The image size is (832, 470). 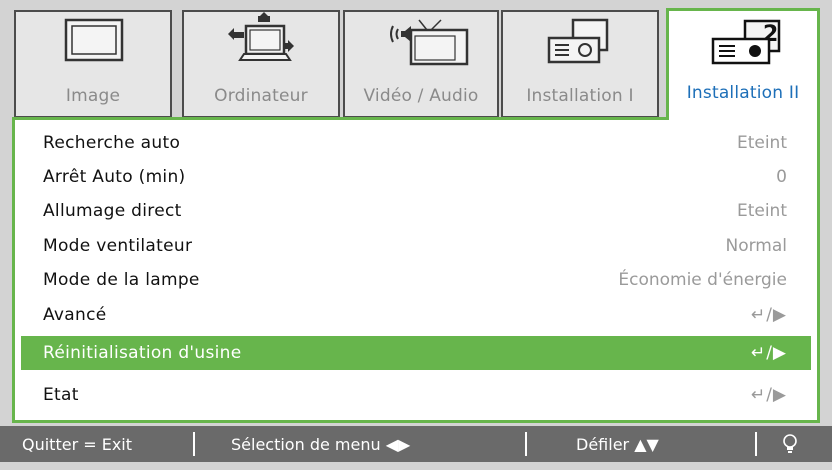 What do you see at coordinates (580, 47) in the screenshot?
I see `projector-settings-icon` at bounding box center [580, 47].